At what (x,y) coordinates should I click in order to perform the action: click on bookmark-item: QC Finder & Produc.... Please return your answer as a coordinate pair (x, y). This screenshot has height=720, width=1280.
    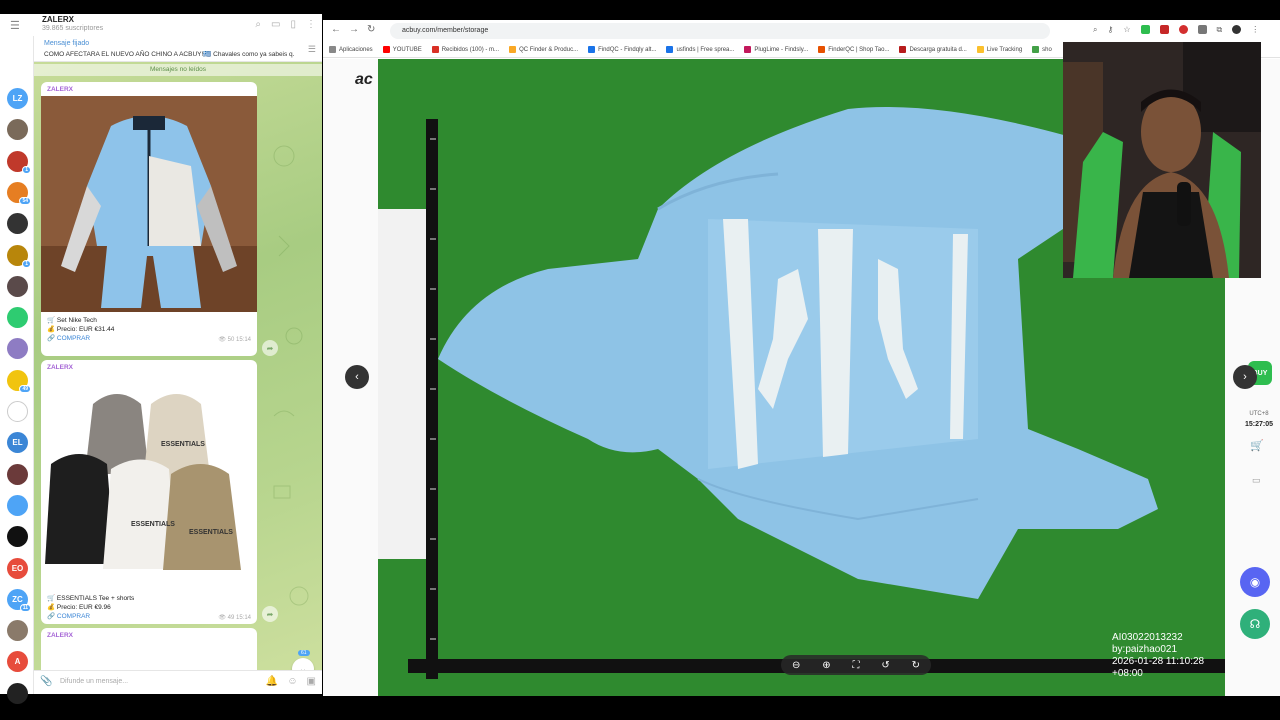
    Looking at the image, I should click on (543, 49).